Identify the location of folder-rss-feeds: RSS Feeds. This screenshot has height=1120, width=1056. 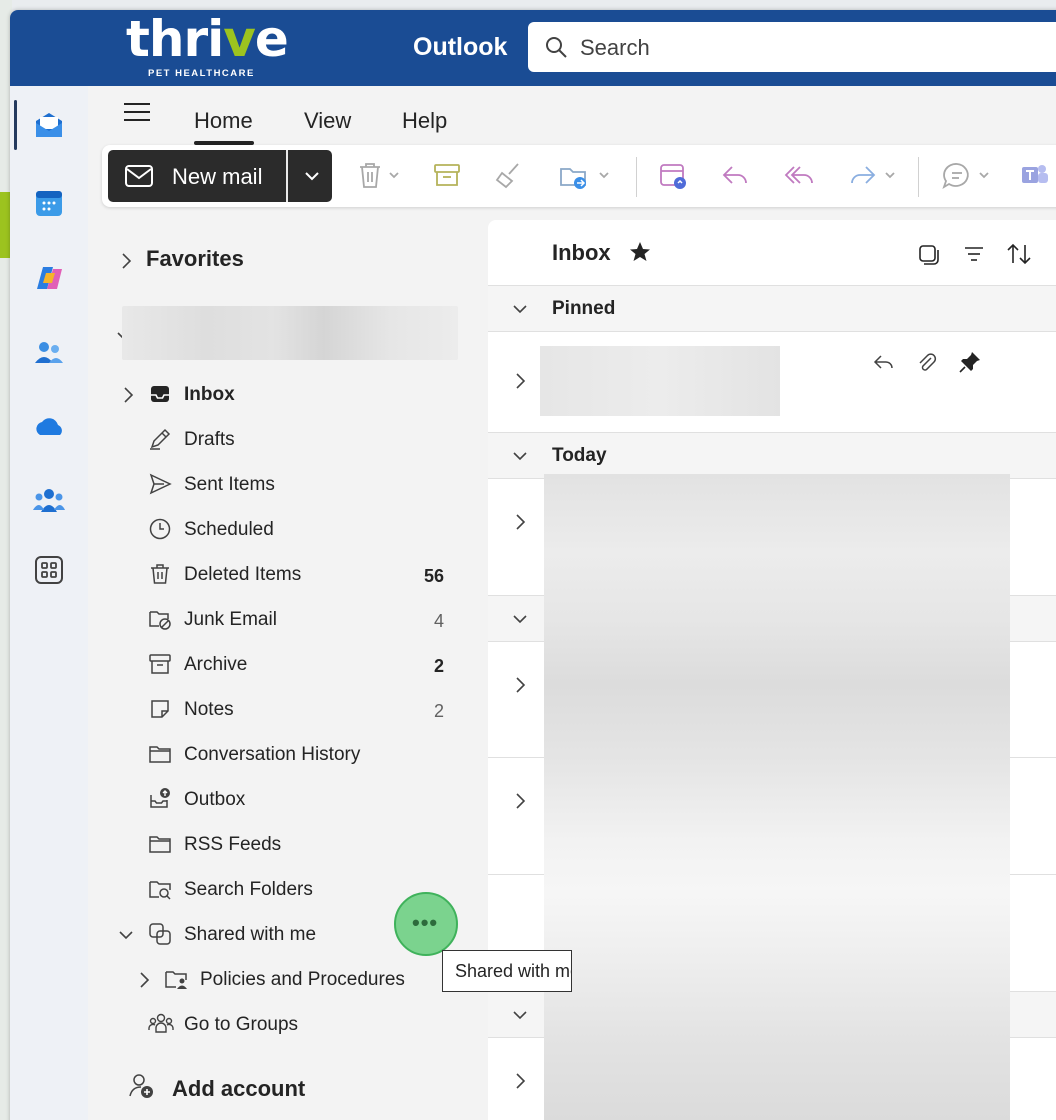
(278, 844).